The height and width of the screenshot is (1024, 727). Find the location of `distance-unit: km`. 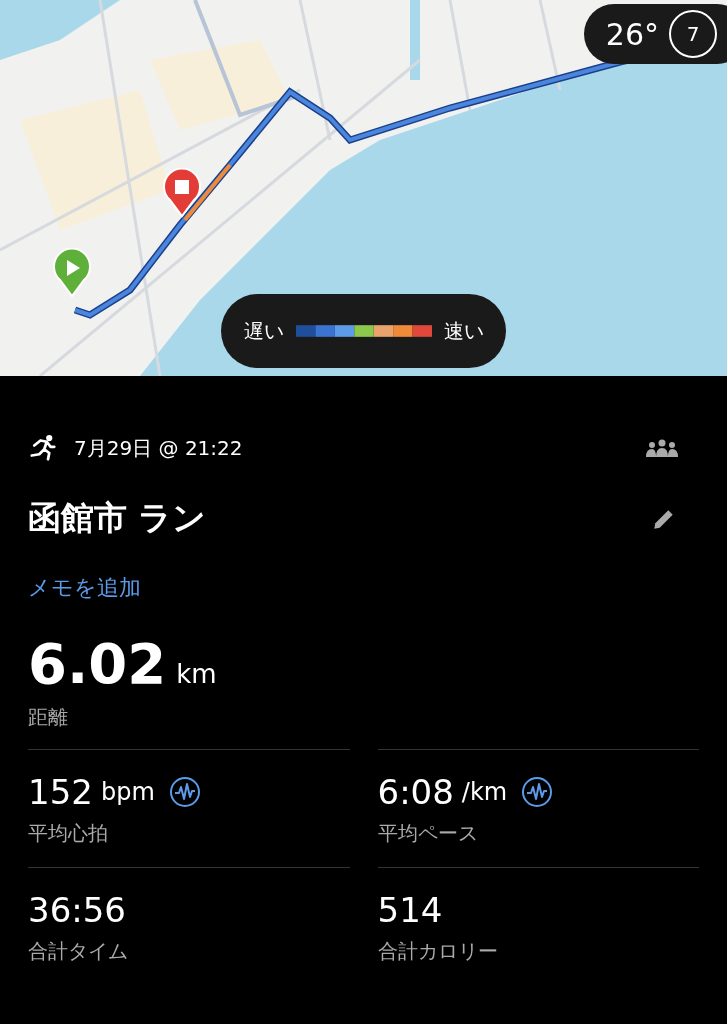

distance-unit: km is located at coordinates (196, 674).